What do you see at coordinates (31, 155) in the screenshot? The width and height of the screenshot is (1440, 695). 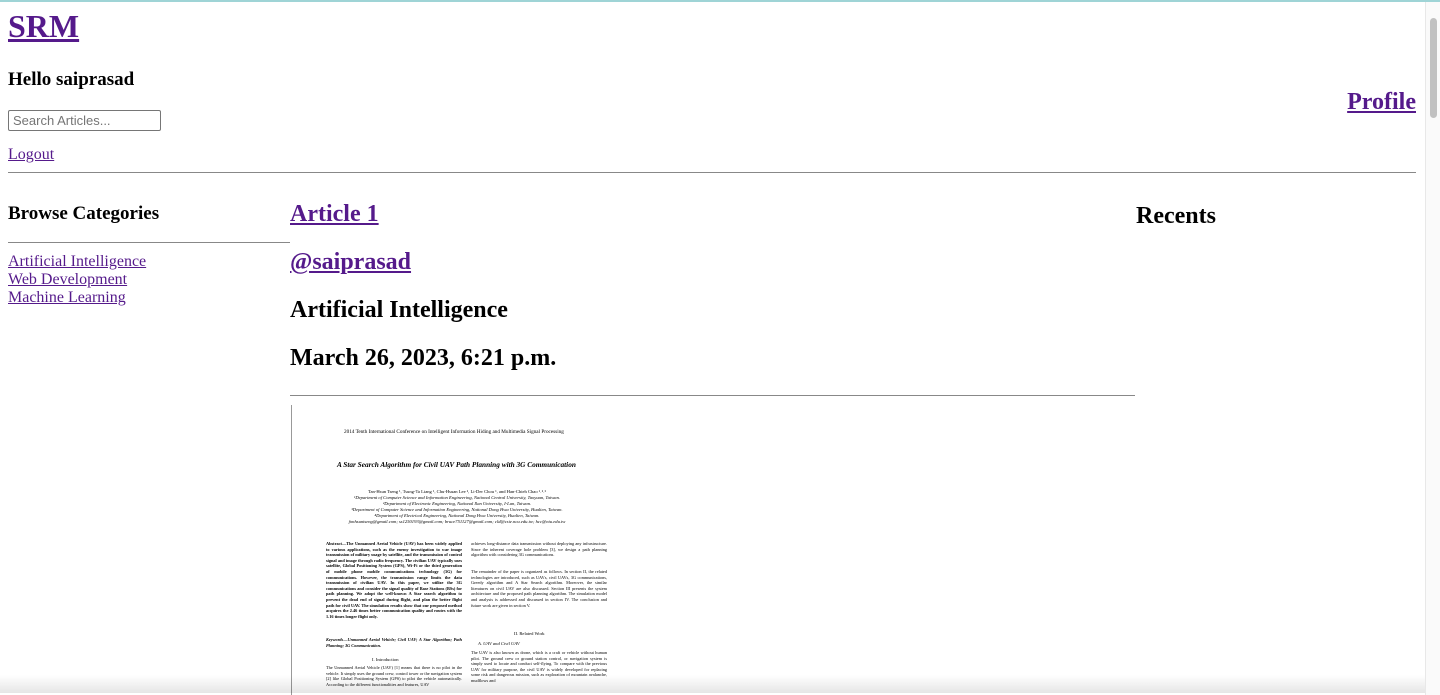 I see `logout-link: Logout` at bounding box center [31, 155].